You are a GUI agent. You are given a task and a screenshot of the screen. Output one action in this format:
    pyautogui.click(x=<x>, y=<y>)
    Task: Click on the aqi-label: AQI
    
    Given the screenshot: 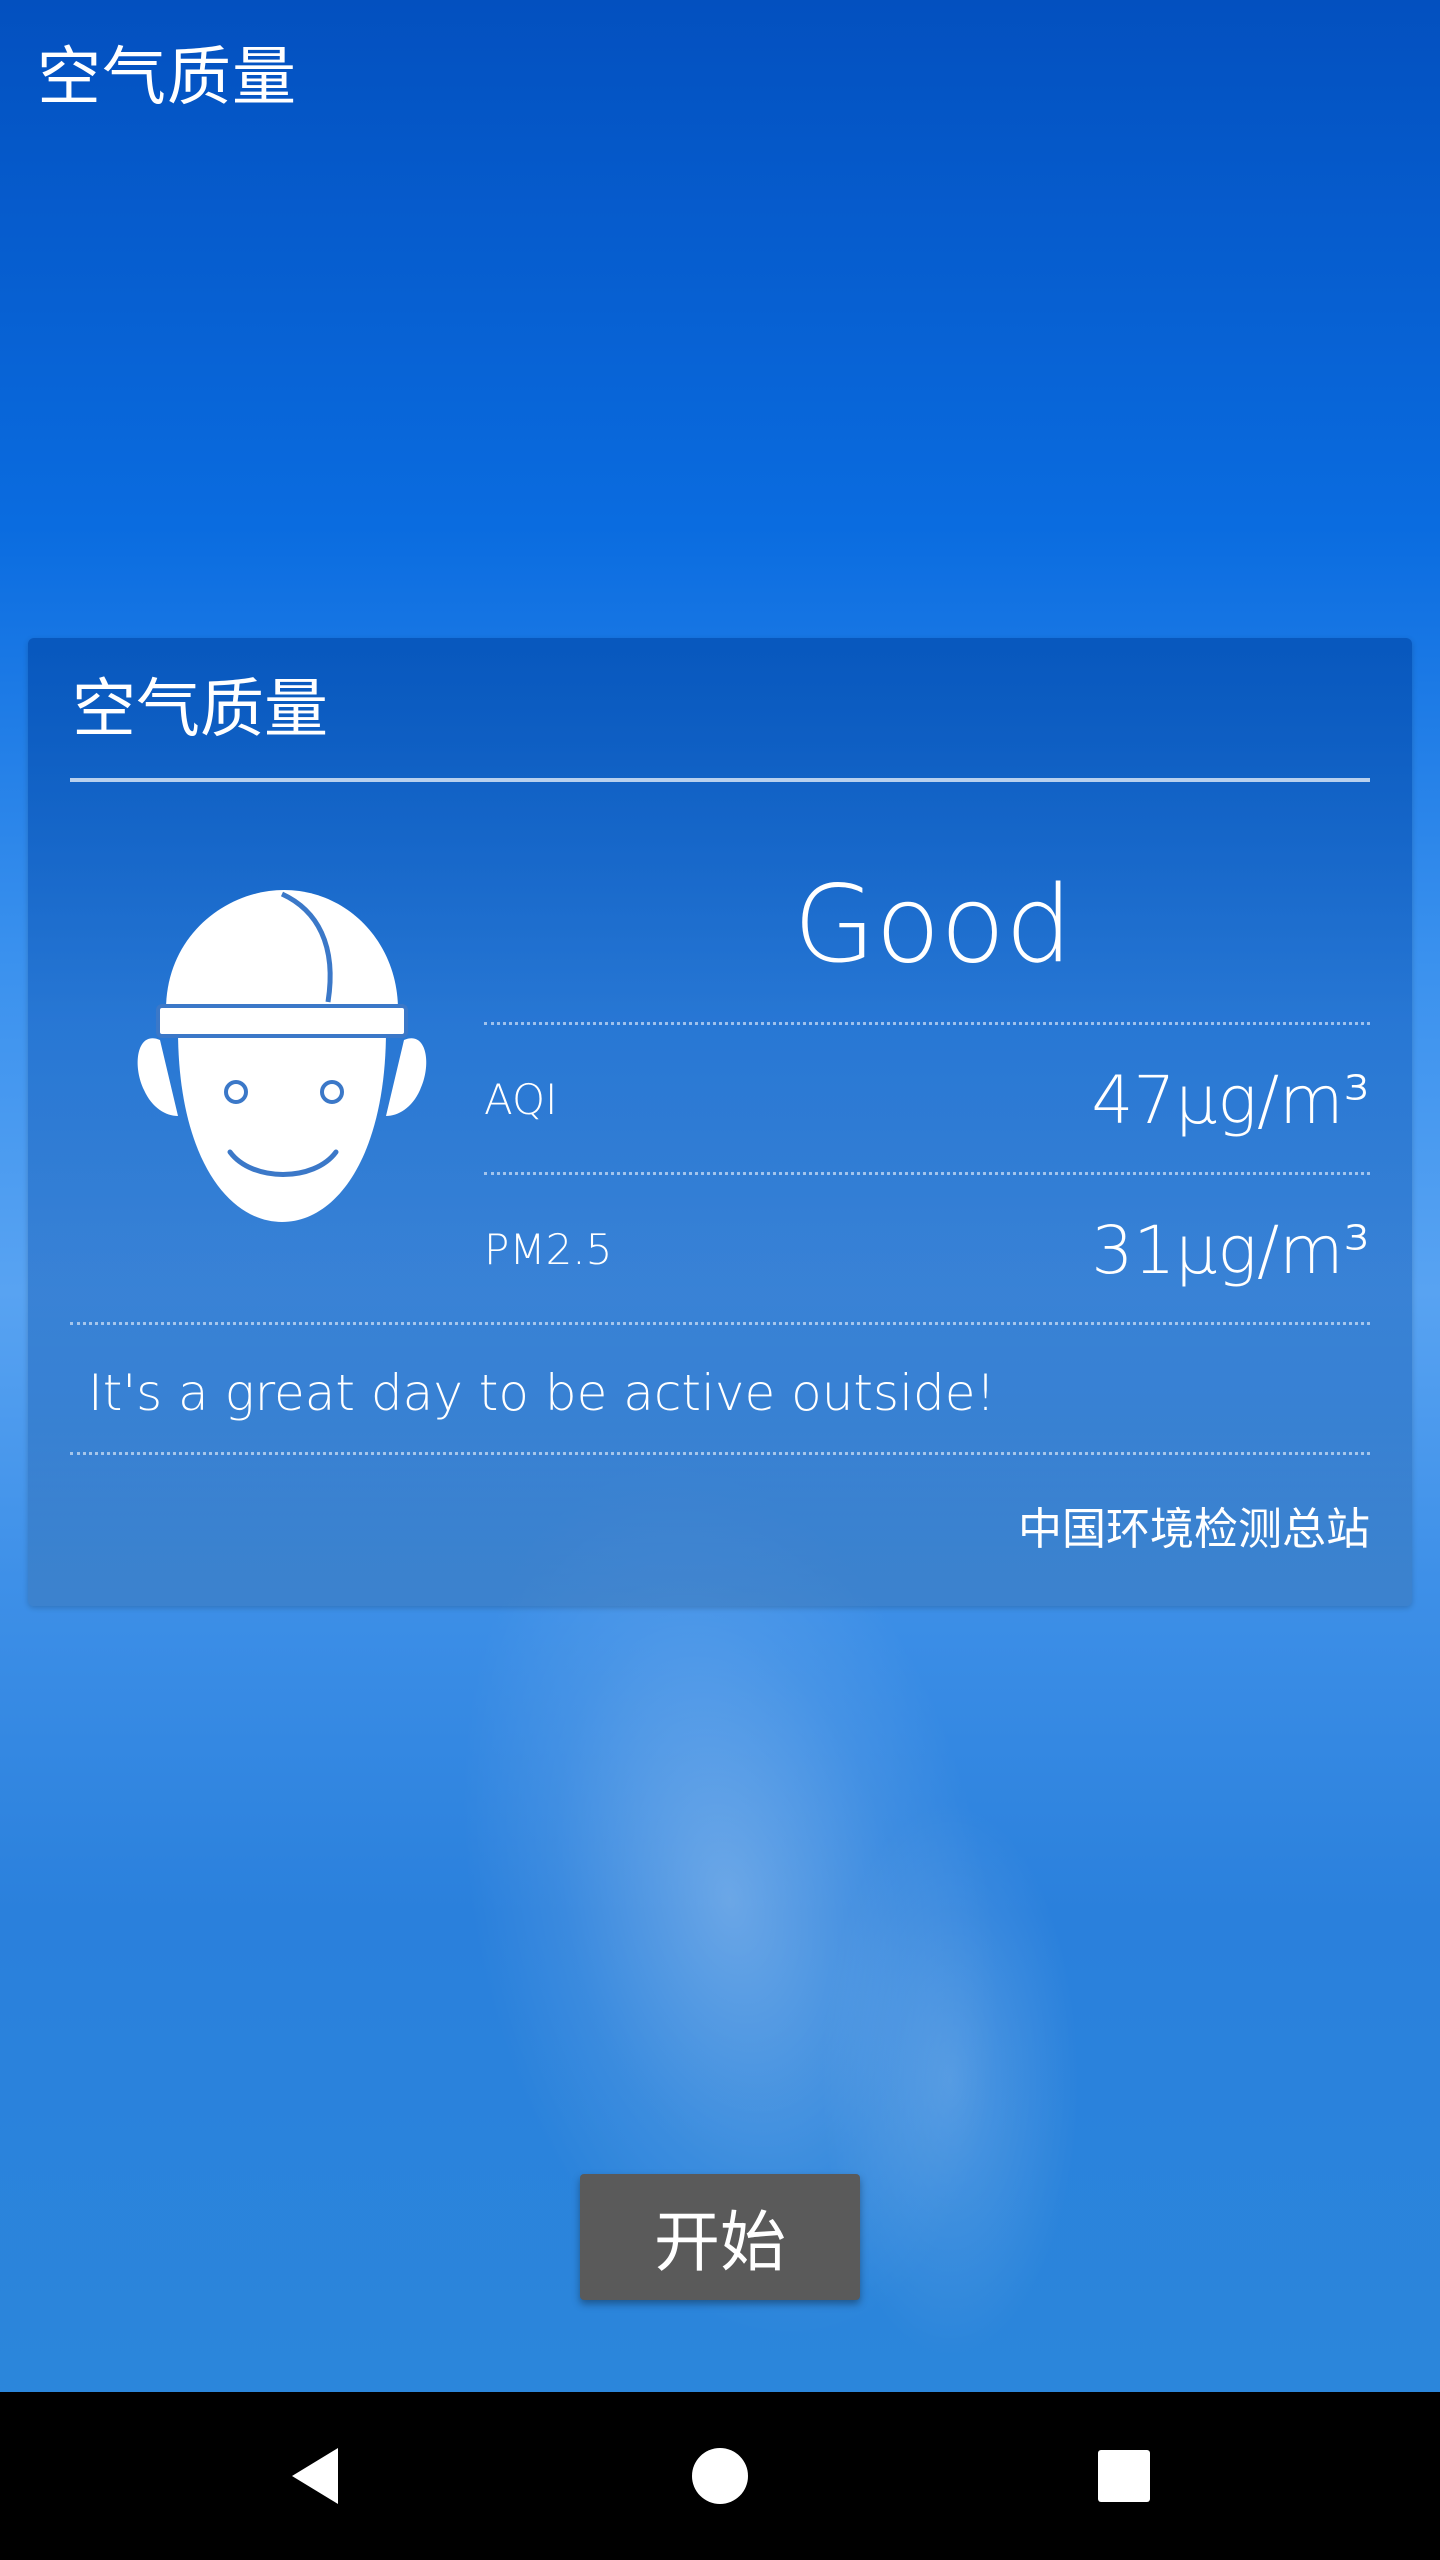 What is the action you would take?
    pyautogui.click(x=521, y=1099)
    